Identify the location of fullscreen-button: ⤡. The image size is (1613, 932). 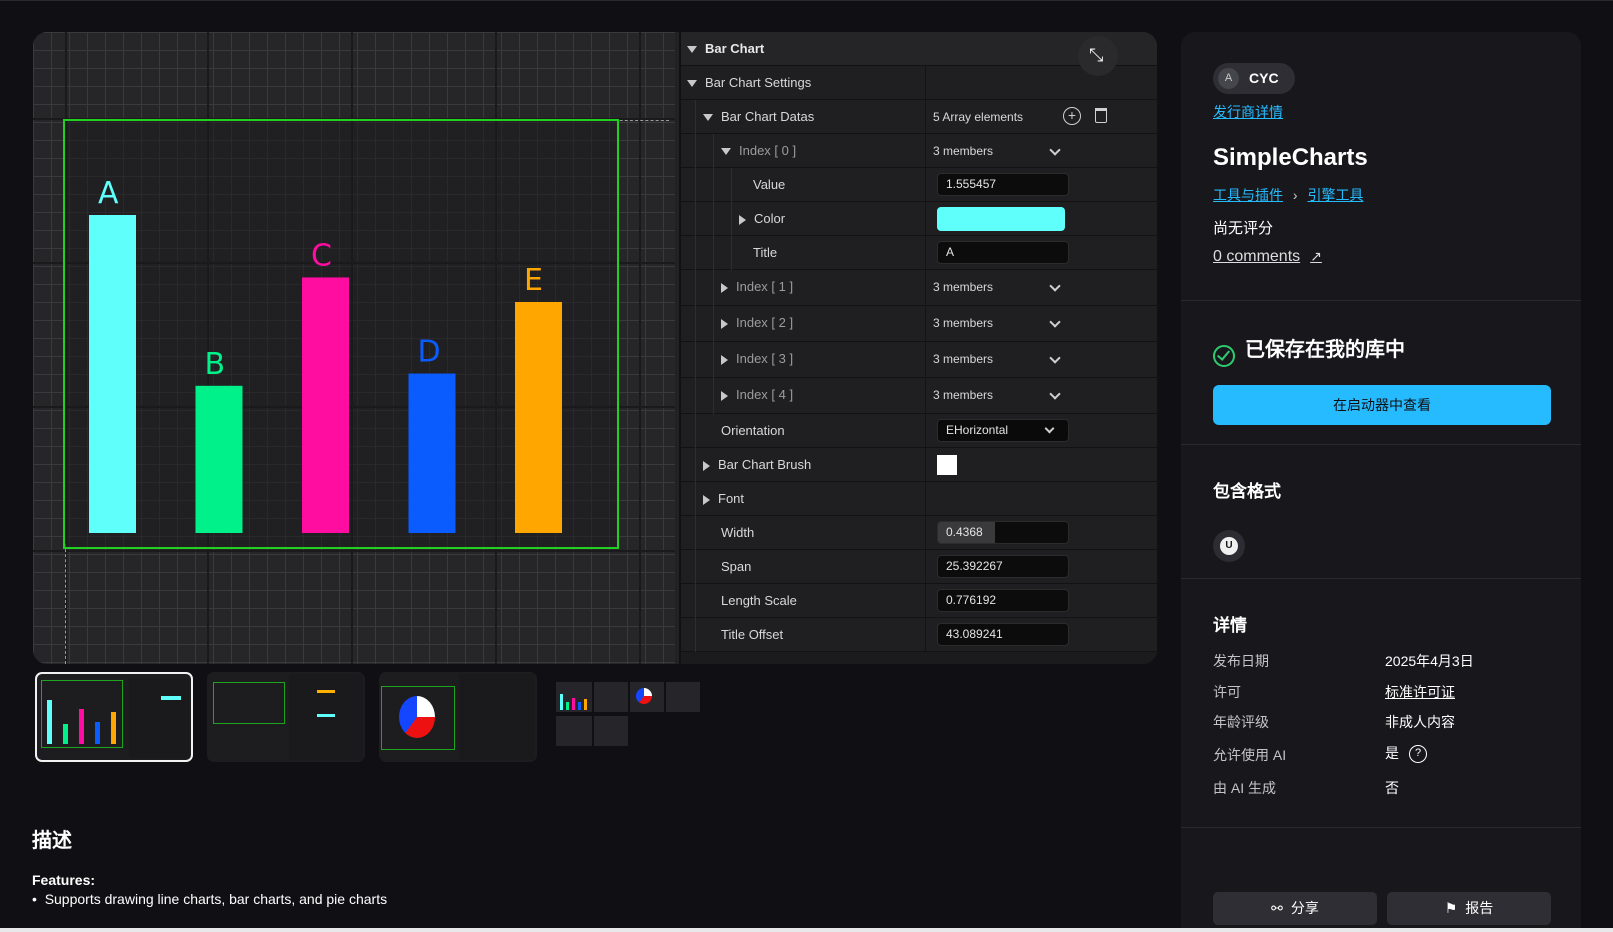
(1098, 56).